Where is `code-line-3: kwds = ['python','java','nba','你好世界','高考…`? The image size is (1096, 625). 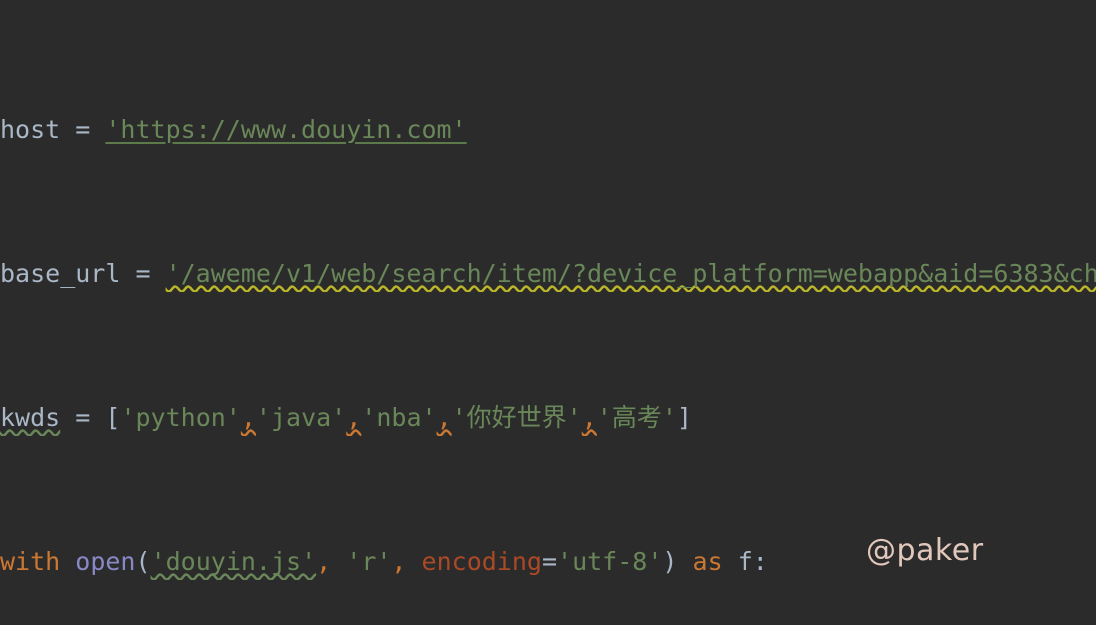
code-line-3: kwds = ['python','java','nba','你好世界','高考… is located at coordinates (548, 418).